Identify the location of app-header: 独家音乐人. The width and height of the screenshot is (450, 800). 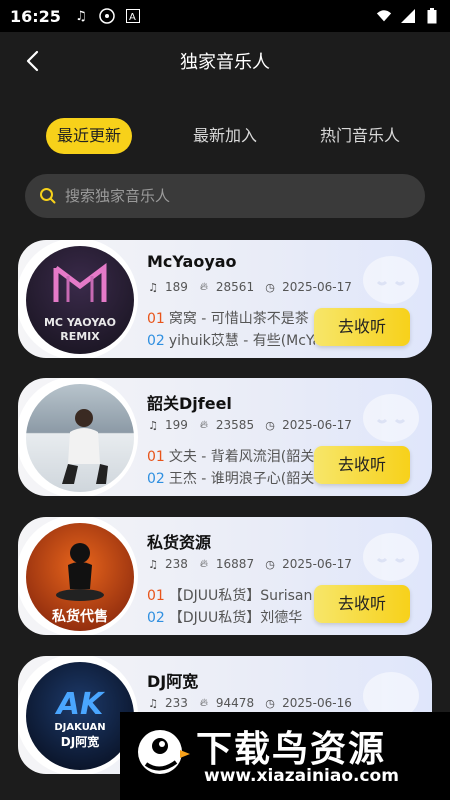
(225, 61).